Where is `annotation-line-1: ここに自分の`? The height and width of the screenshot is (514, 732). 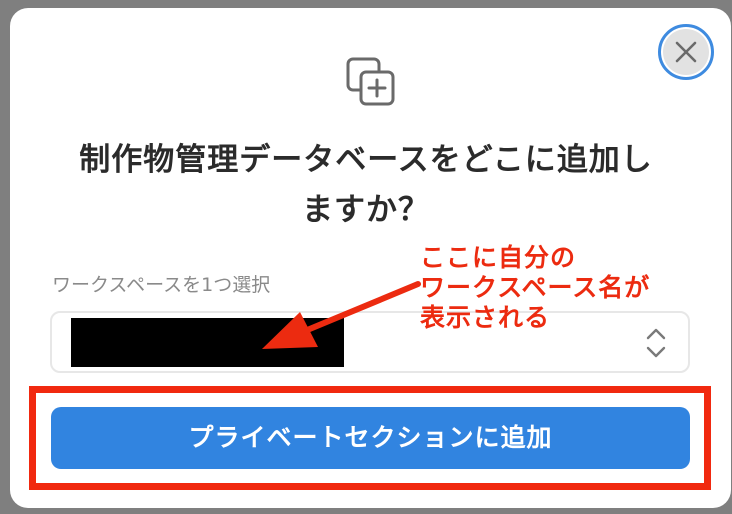 annotation-line-1: ここに自分の is located at coordinates (498, 257).